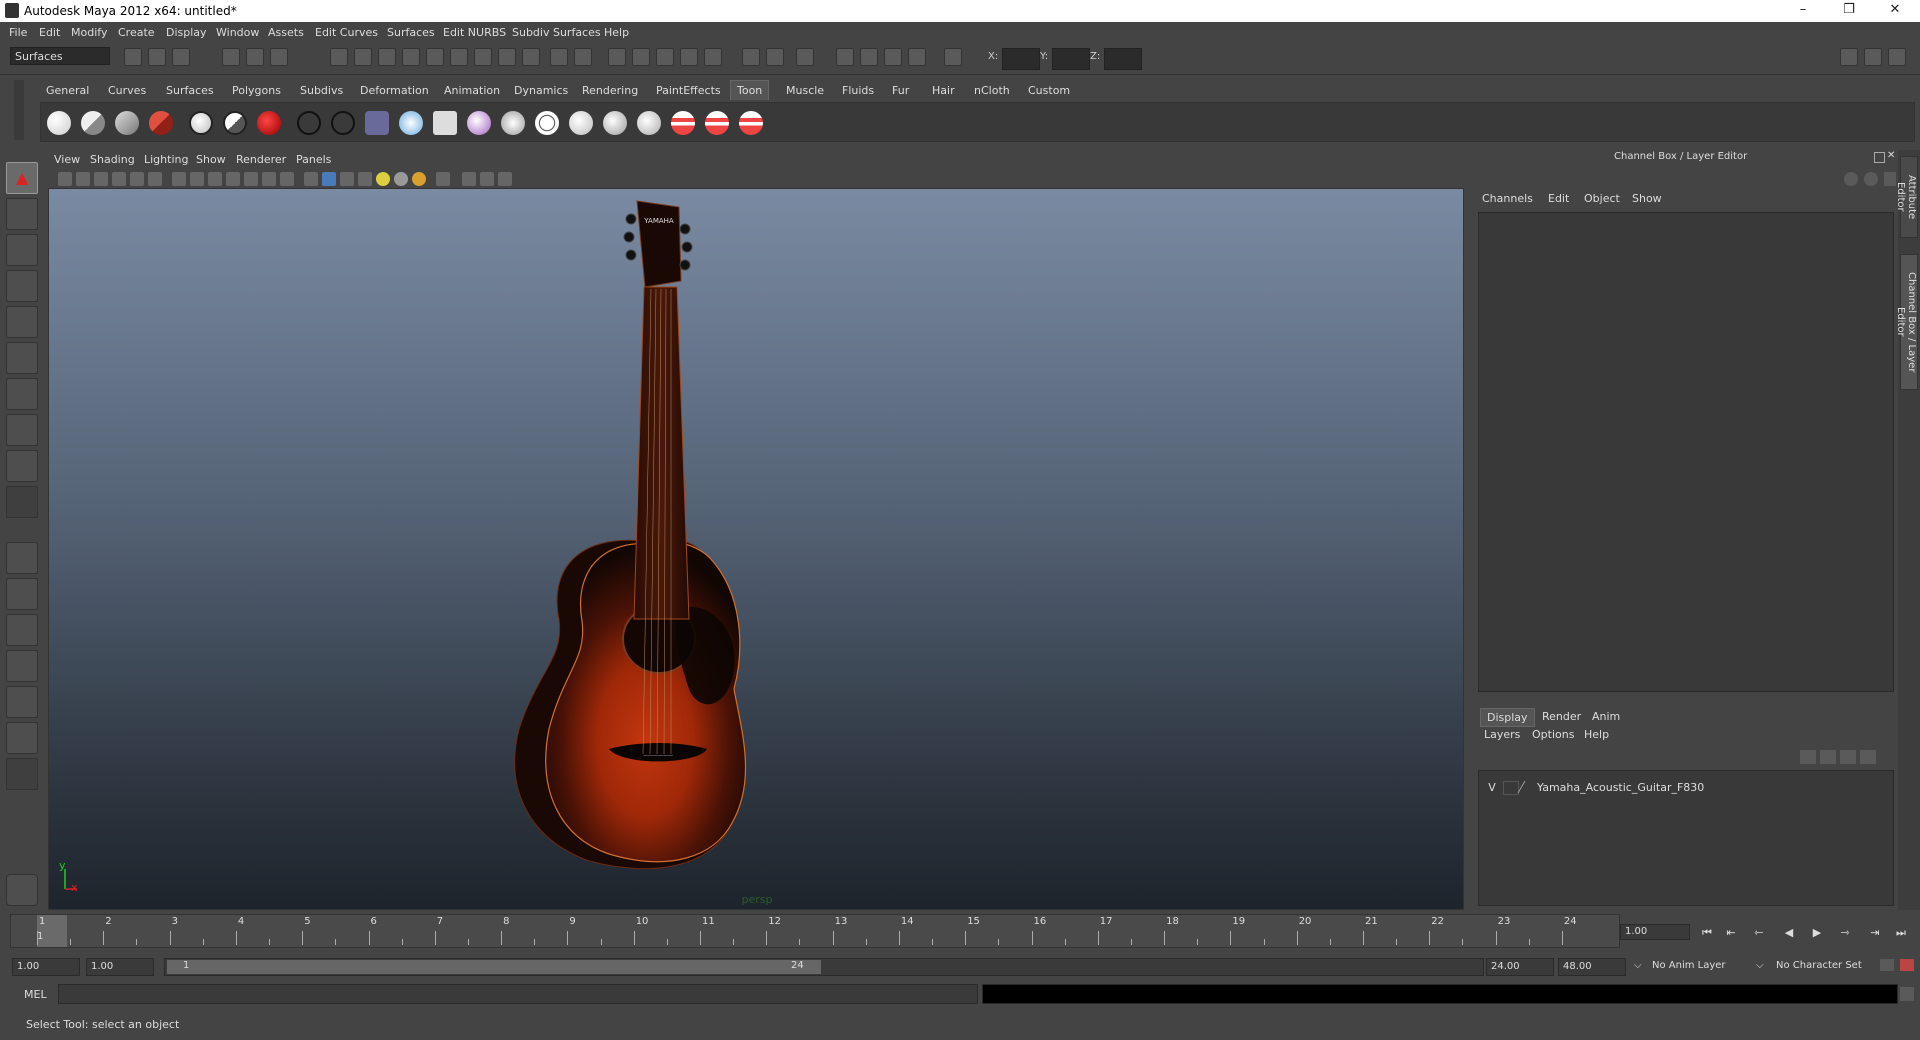  What do you see at coordinates (1606, 716) in the screenshot?
I see `layer-tab-anim: Anim` at bounding box center [1606, 716].